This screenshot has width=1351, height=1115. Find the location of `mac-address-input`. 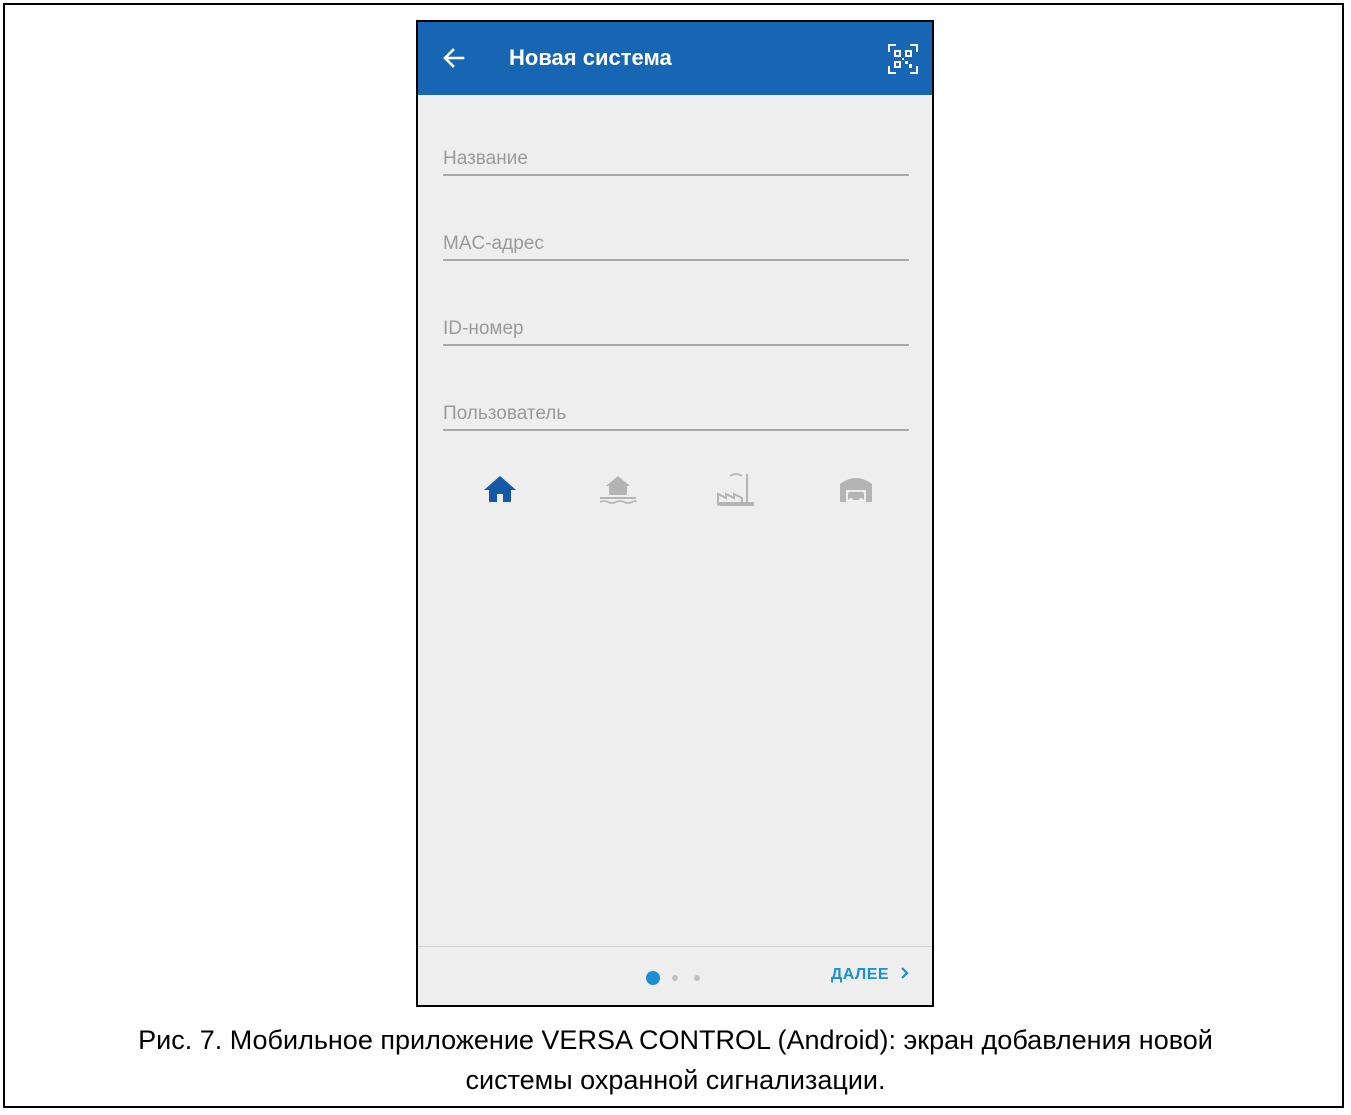

mac-address-input is located at coordinates (676, 244).